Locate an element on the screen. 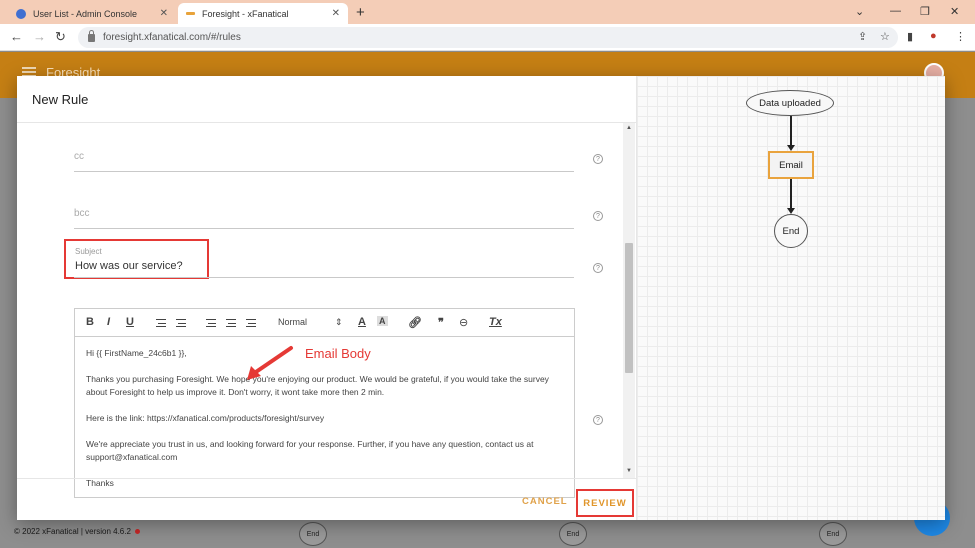 This screenshot has height=548, width=975. bold-button: B is located at coordinates (90, 322).